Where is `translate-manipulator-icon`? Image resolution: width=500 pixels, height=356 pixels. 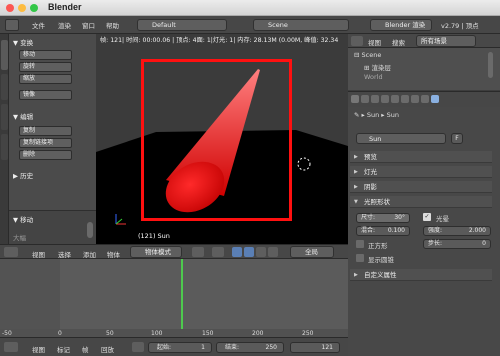
translate-manipulator-icon is located at coordinates (249, 252).